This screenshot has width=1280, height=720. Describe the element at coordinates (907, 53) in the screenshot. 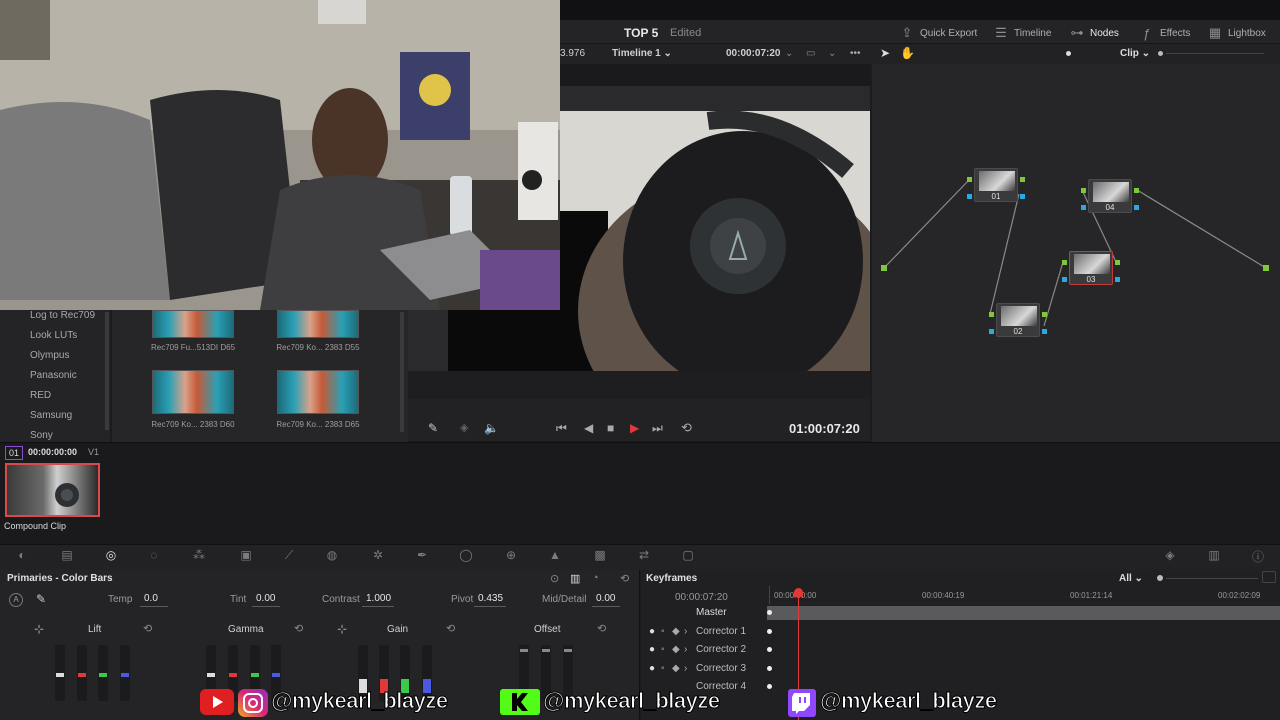

I see `hand-icon: ✋` at that location.